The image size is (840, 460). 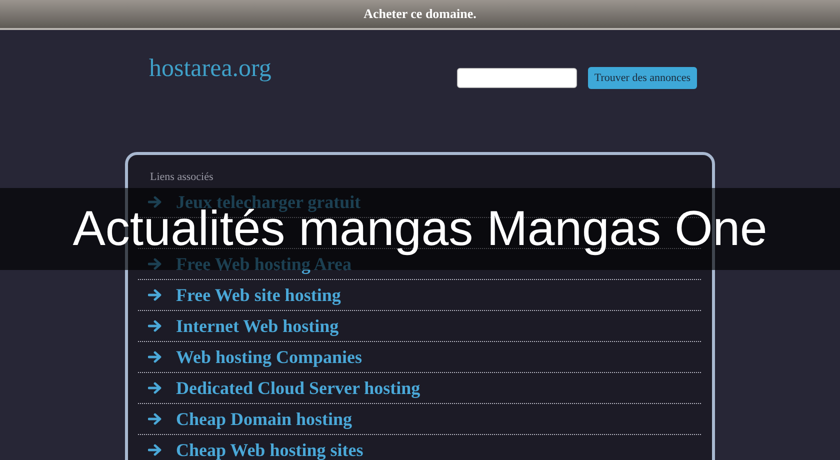 I want to click on search-button: Trouver des annonces, so click(x=642, y=78).